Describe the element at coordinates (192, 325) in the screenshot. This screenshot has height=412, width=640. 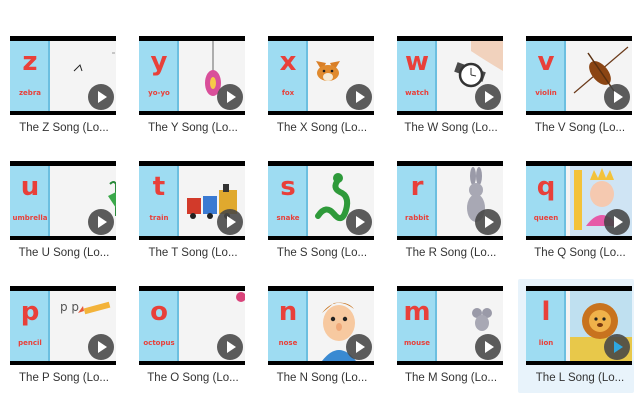
I see `video-thumbnail: o octopus` at that location.